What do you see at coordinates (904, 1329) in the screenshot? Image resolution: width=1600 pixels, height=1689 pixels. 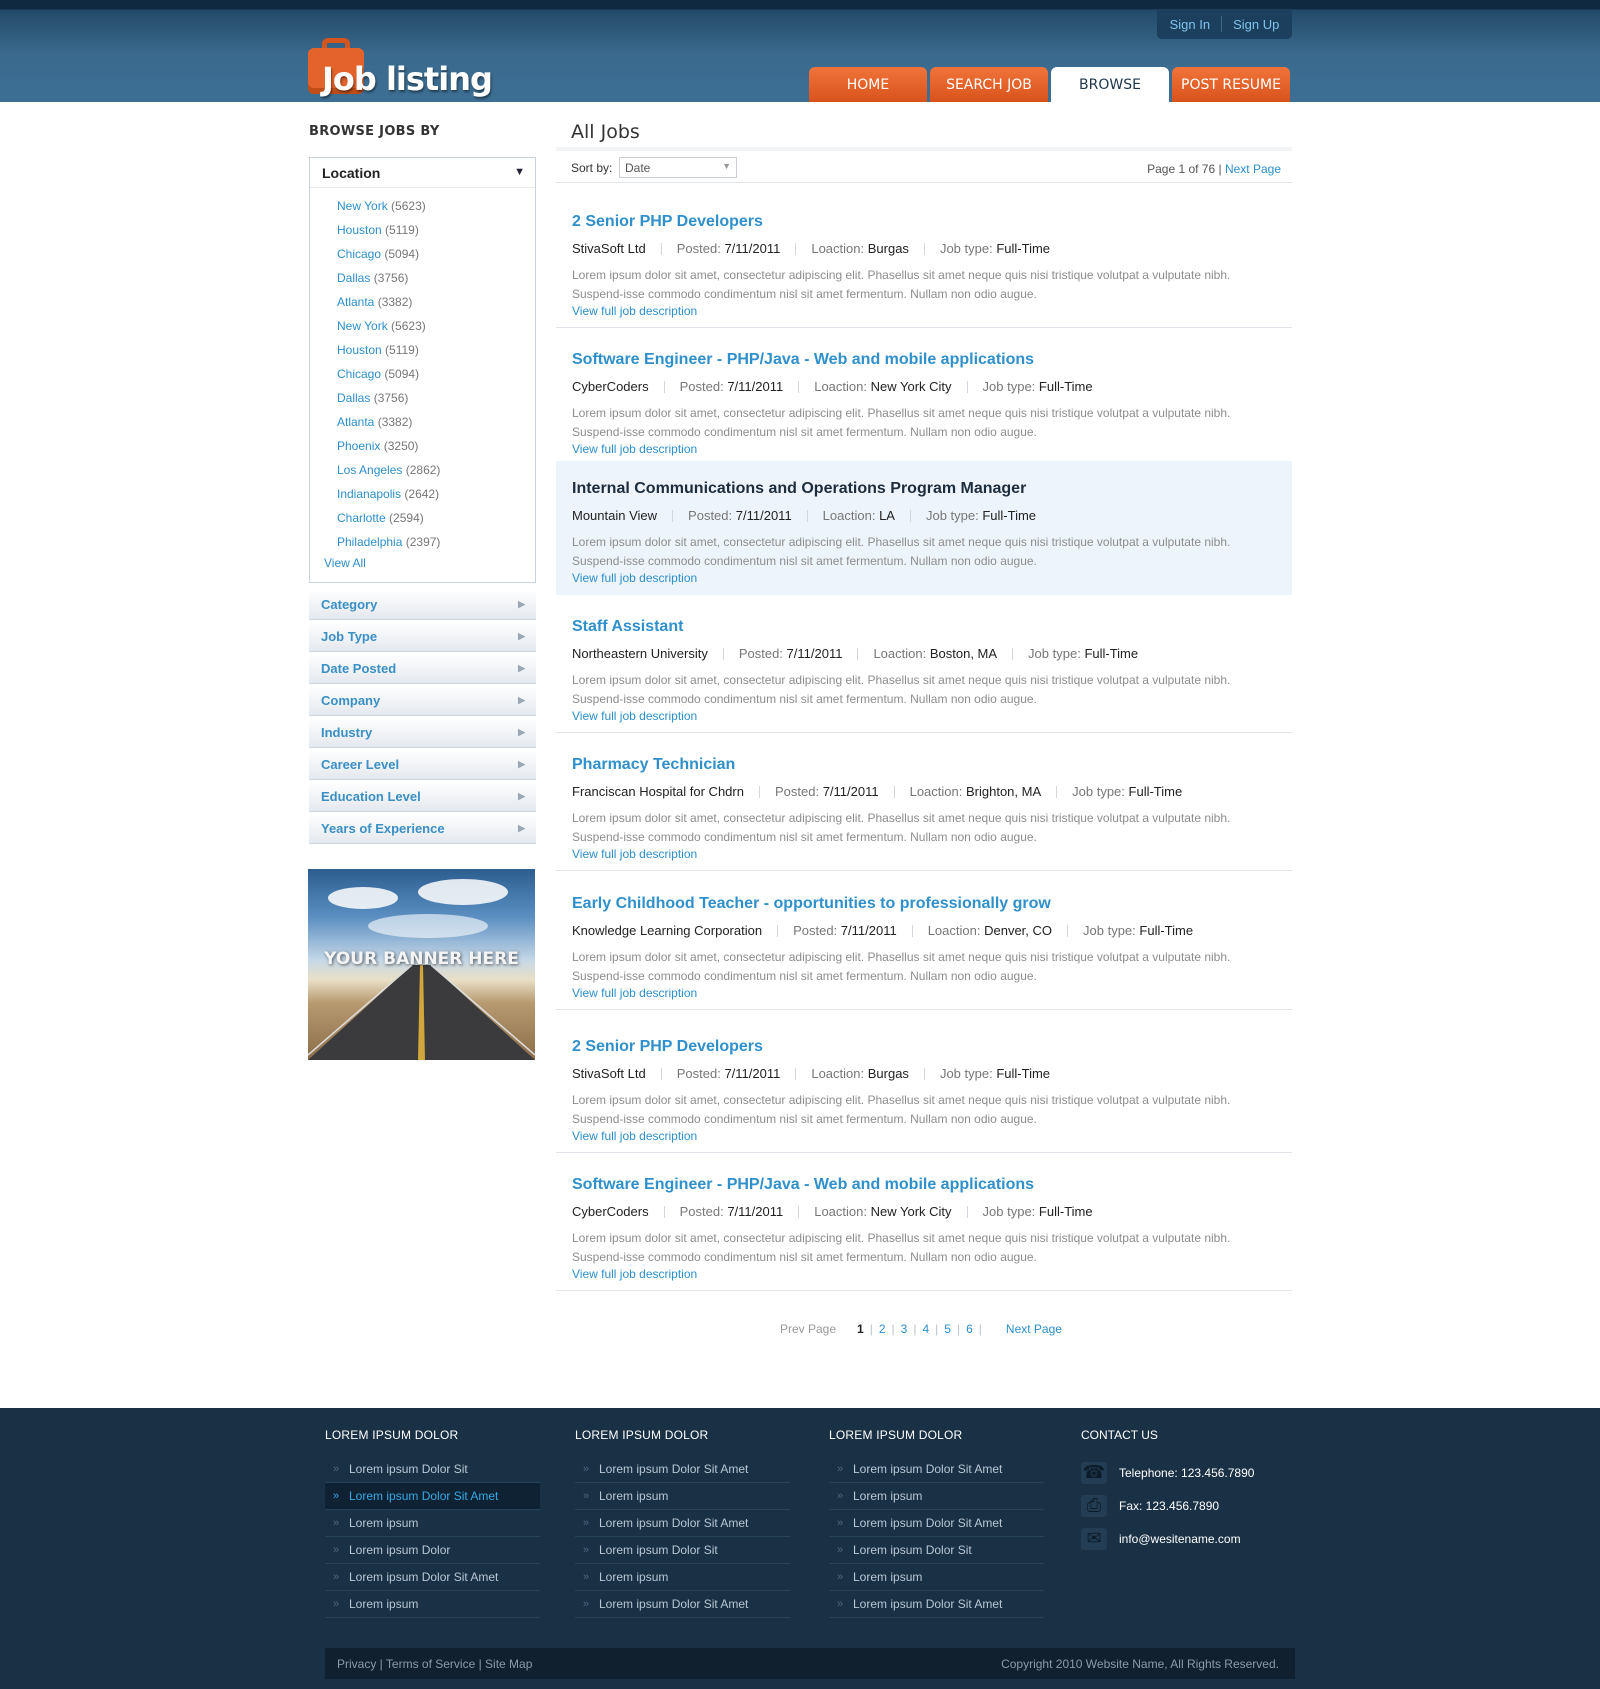 I see `page-number-link: 3` at bounding box center [904, 1329].